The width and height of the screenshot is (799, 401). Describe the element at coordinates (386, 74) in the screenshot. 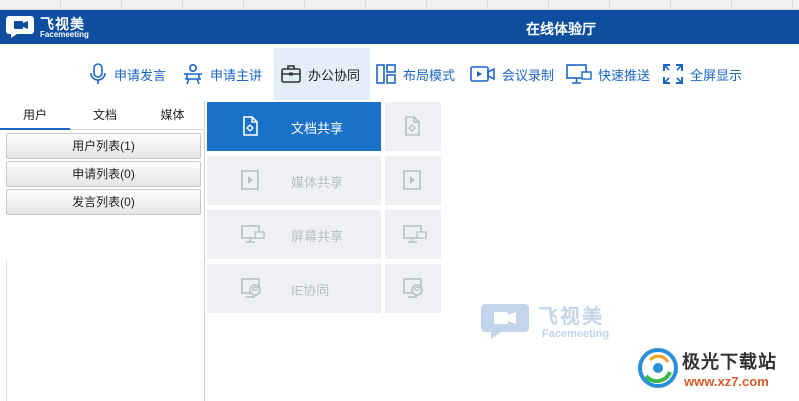

I see `layout-icon` at that location.